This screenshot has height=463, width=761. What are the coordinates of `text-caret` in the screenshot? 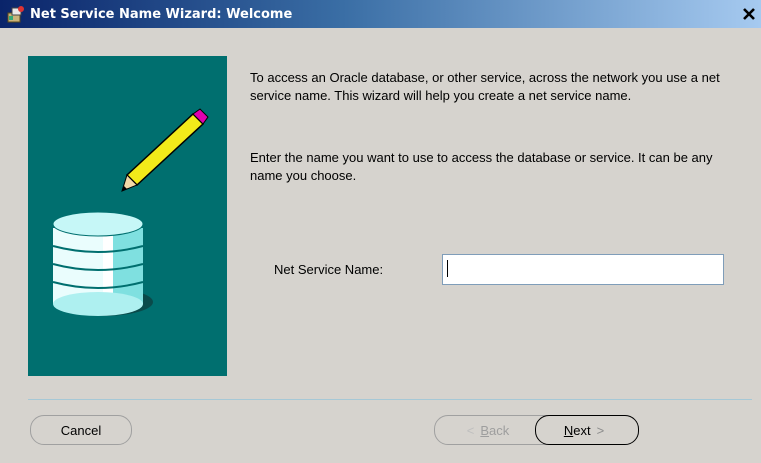 It's located at (447, 268).